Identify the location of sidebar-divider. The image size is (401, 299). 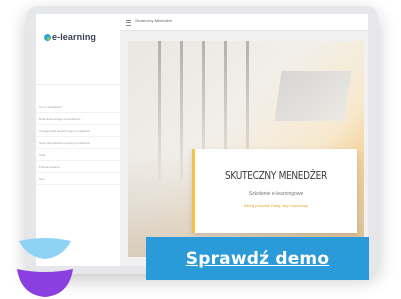
(78, 84).